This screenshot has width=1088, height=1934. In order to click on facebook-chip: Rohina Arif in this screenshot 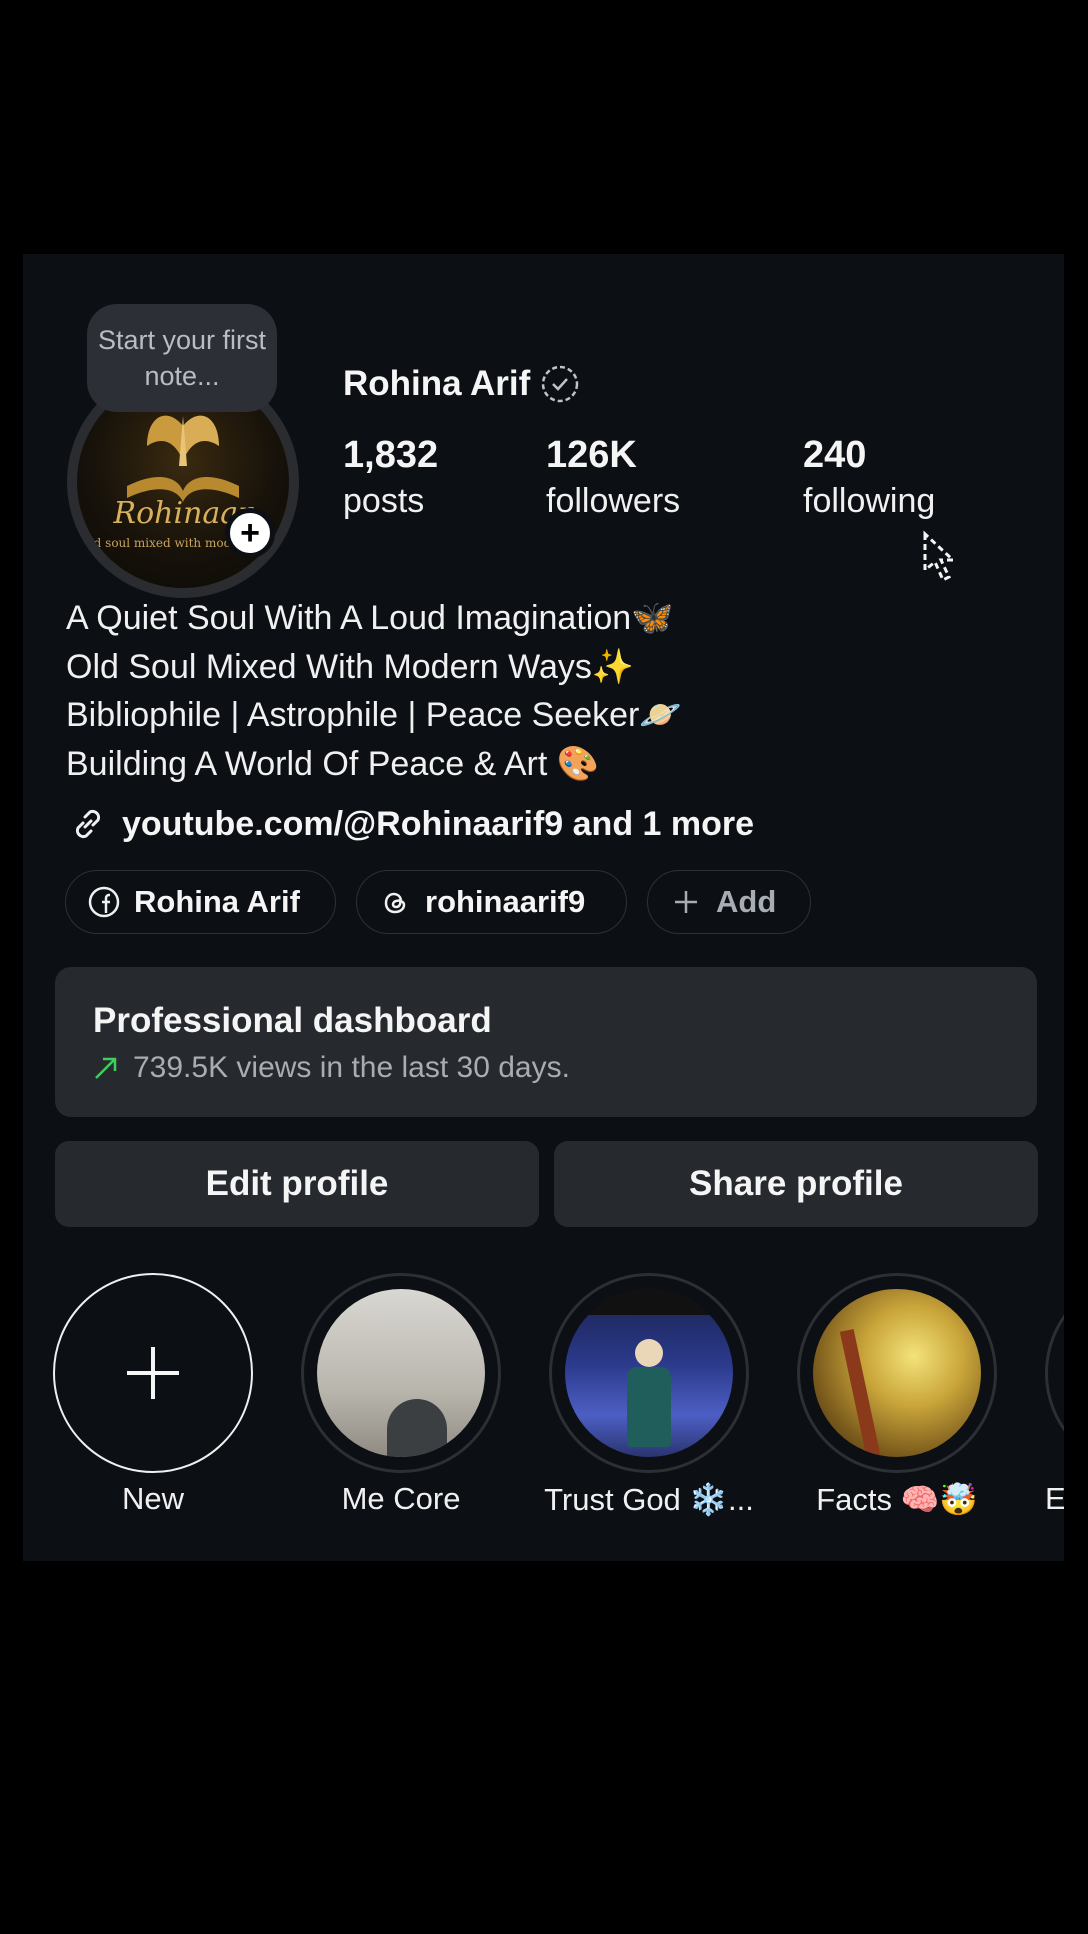, I will do `click(200, 902)`.